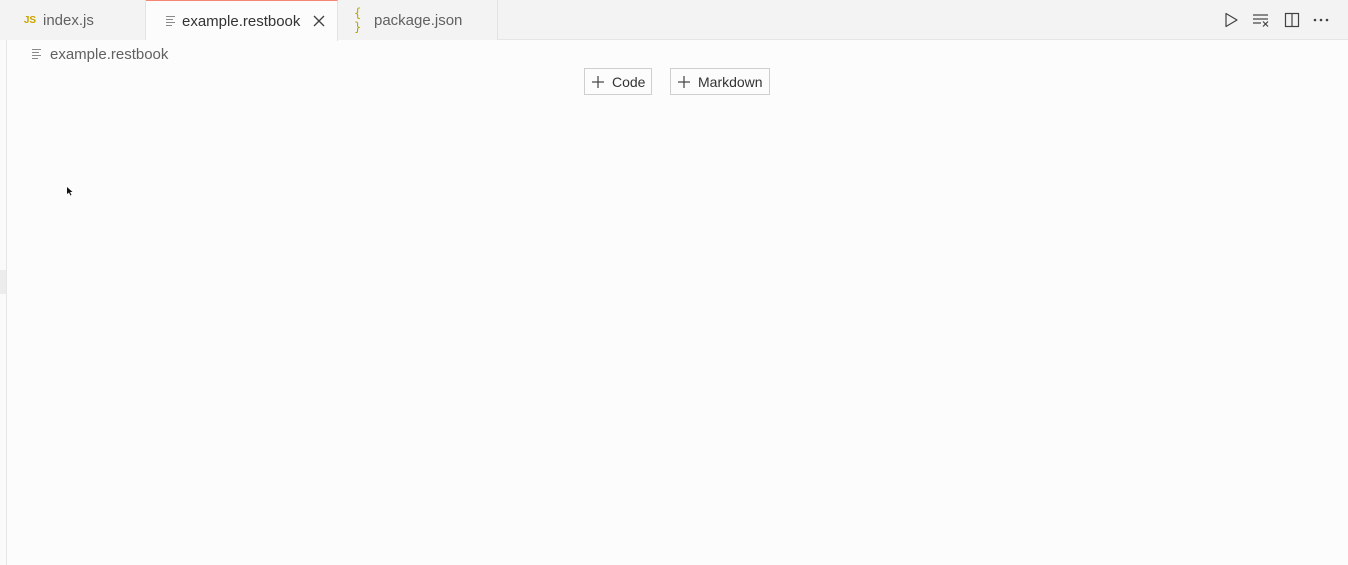  I want to click on tab-index-js: JS index.js, so click(73, 20).